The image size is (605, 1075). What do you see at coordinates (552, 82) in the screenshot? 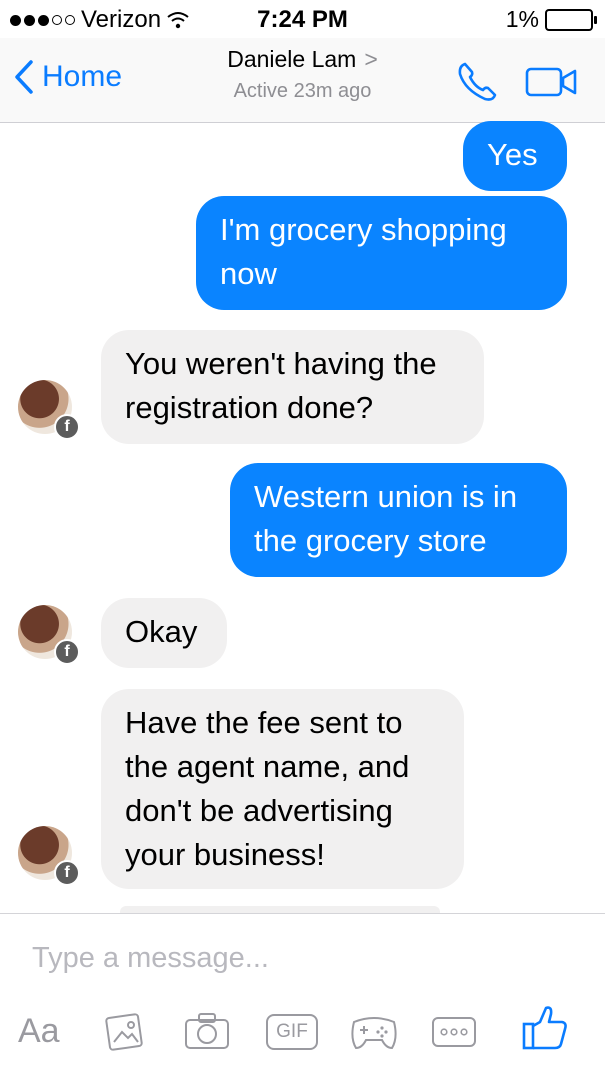
I see `video-call-icon` at bounding box center [552, 82].